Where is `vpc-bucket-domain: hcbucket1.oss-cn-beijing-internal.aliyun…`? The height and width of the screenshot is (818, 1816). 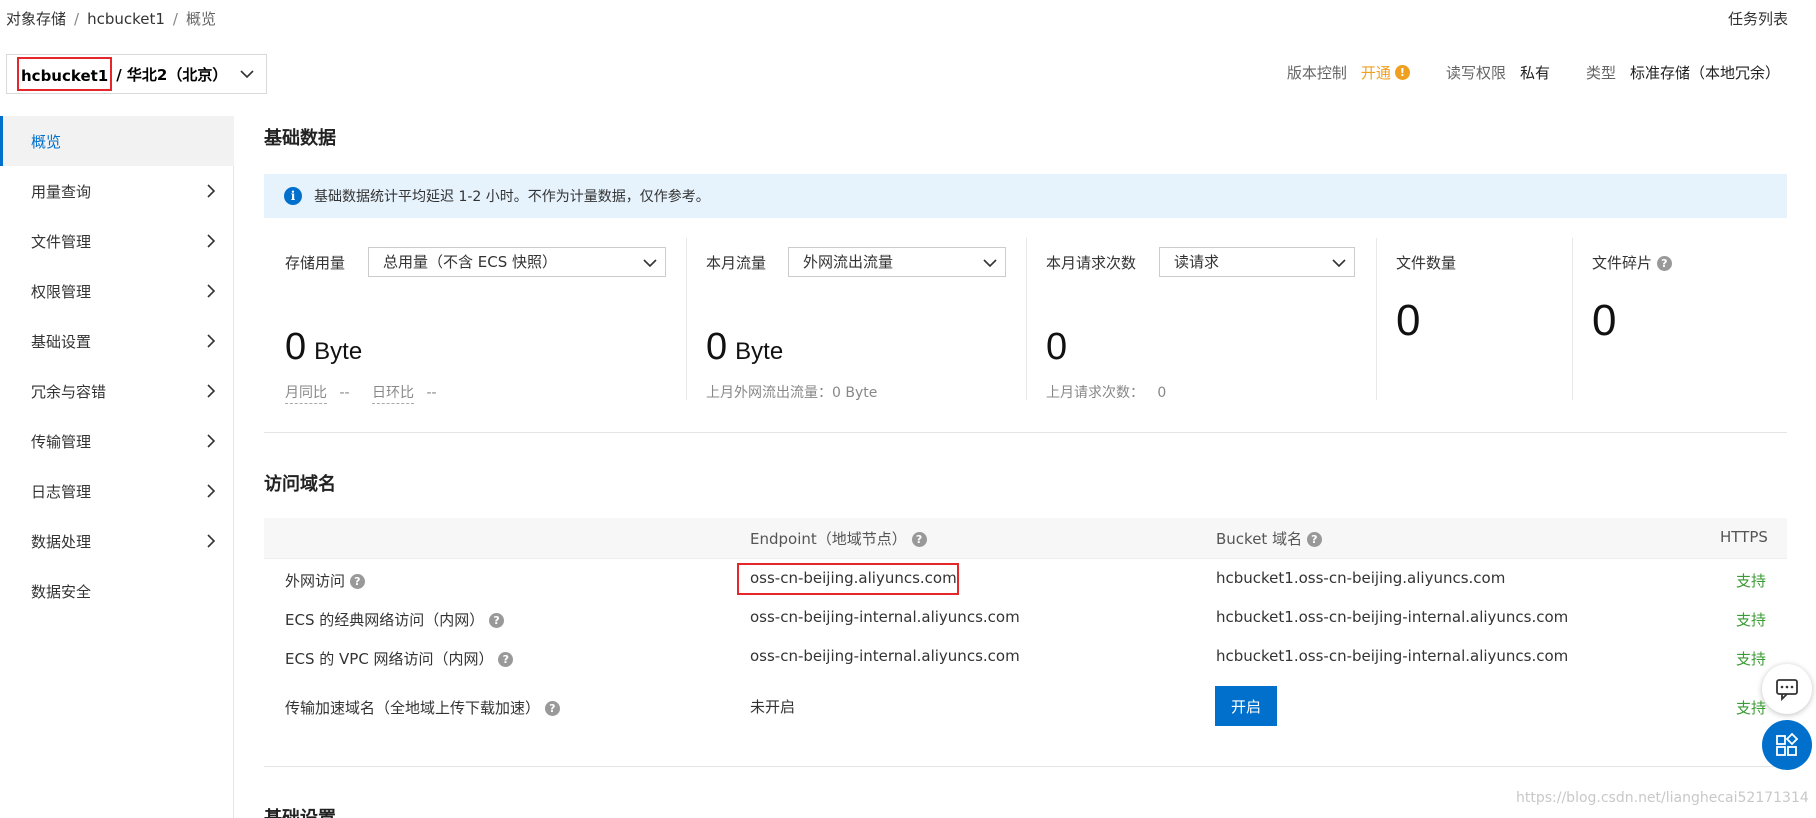
vpc-bucket-domain: hcbucket1.oss-cn-beijing-internal.aliyun… is located at coordinates (1392, 656).